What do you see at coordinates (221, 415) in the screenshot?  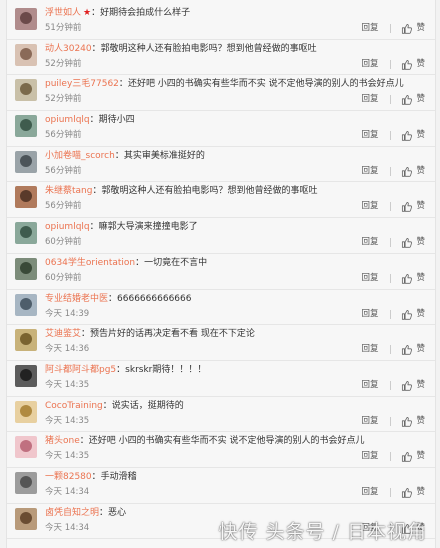 I see `comment-item: CocoTraining：说实话，挺期待的 今天 14:35 回复 赞` at bounding box center [221, 415].